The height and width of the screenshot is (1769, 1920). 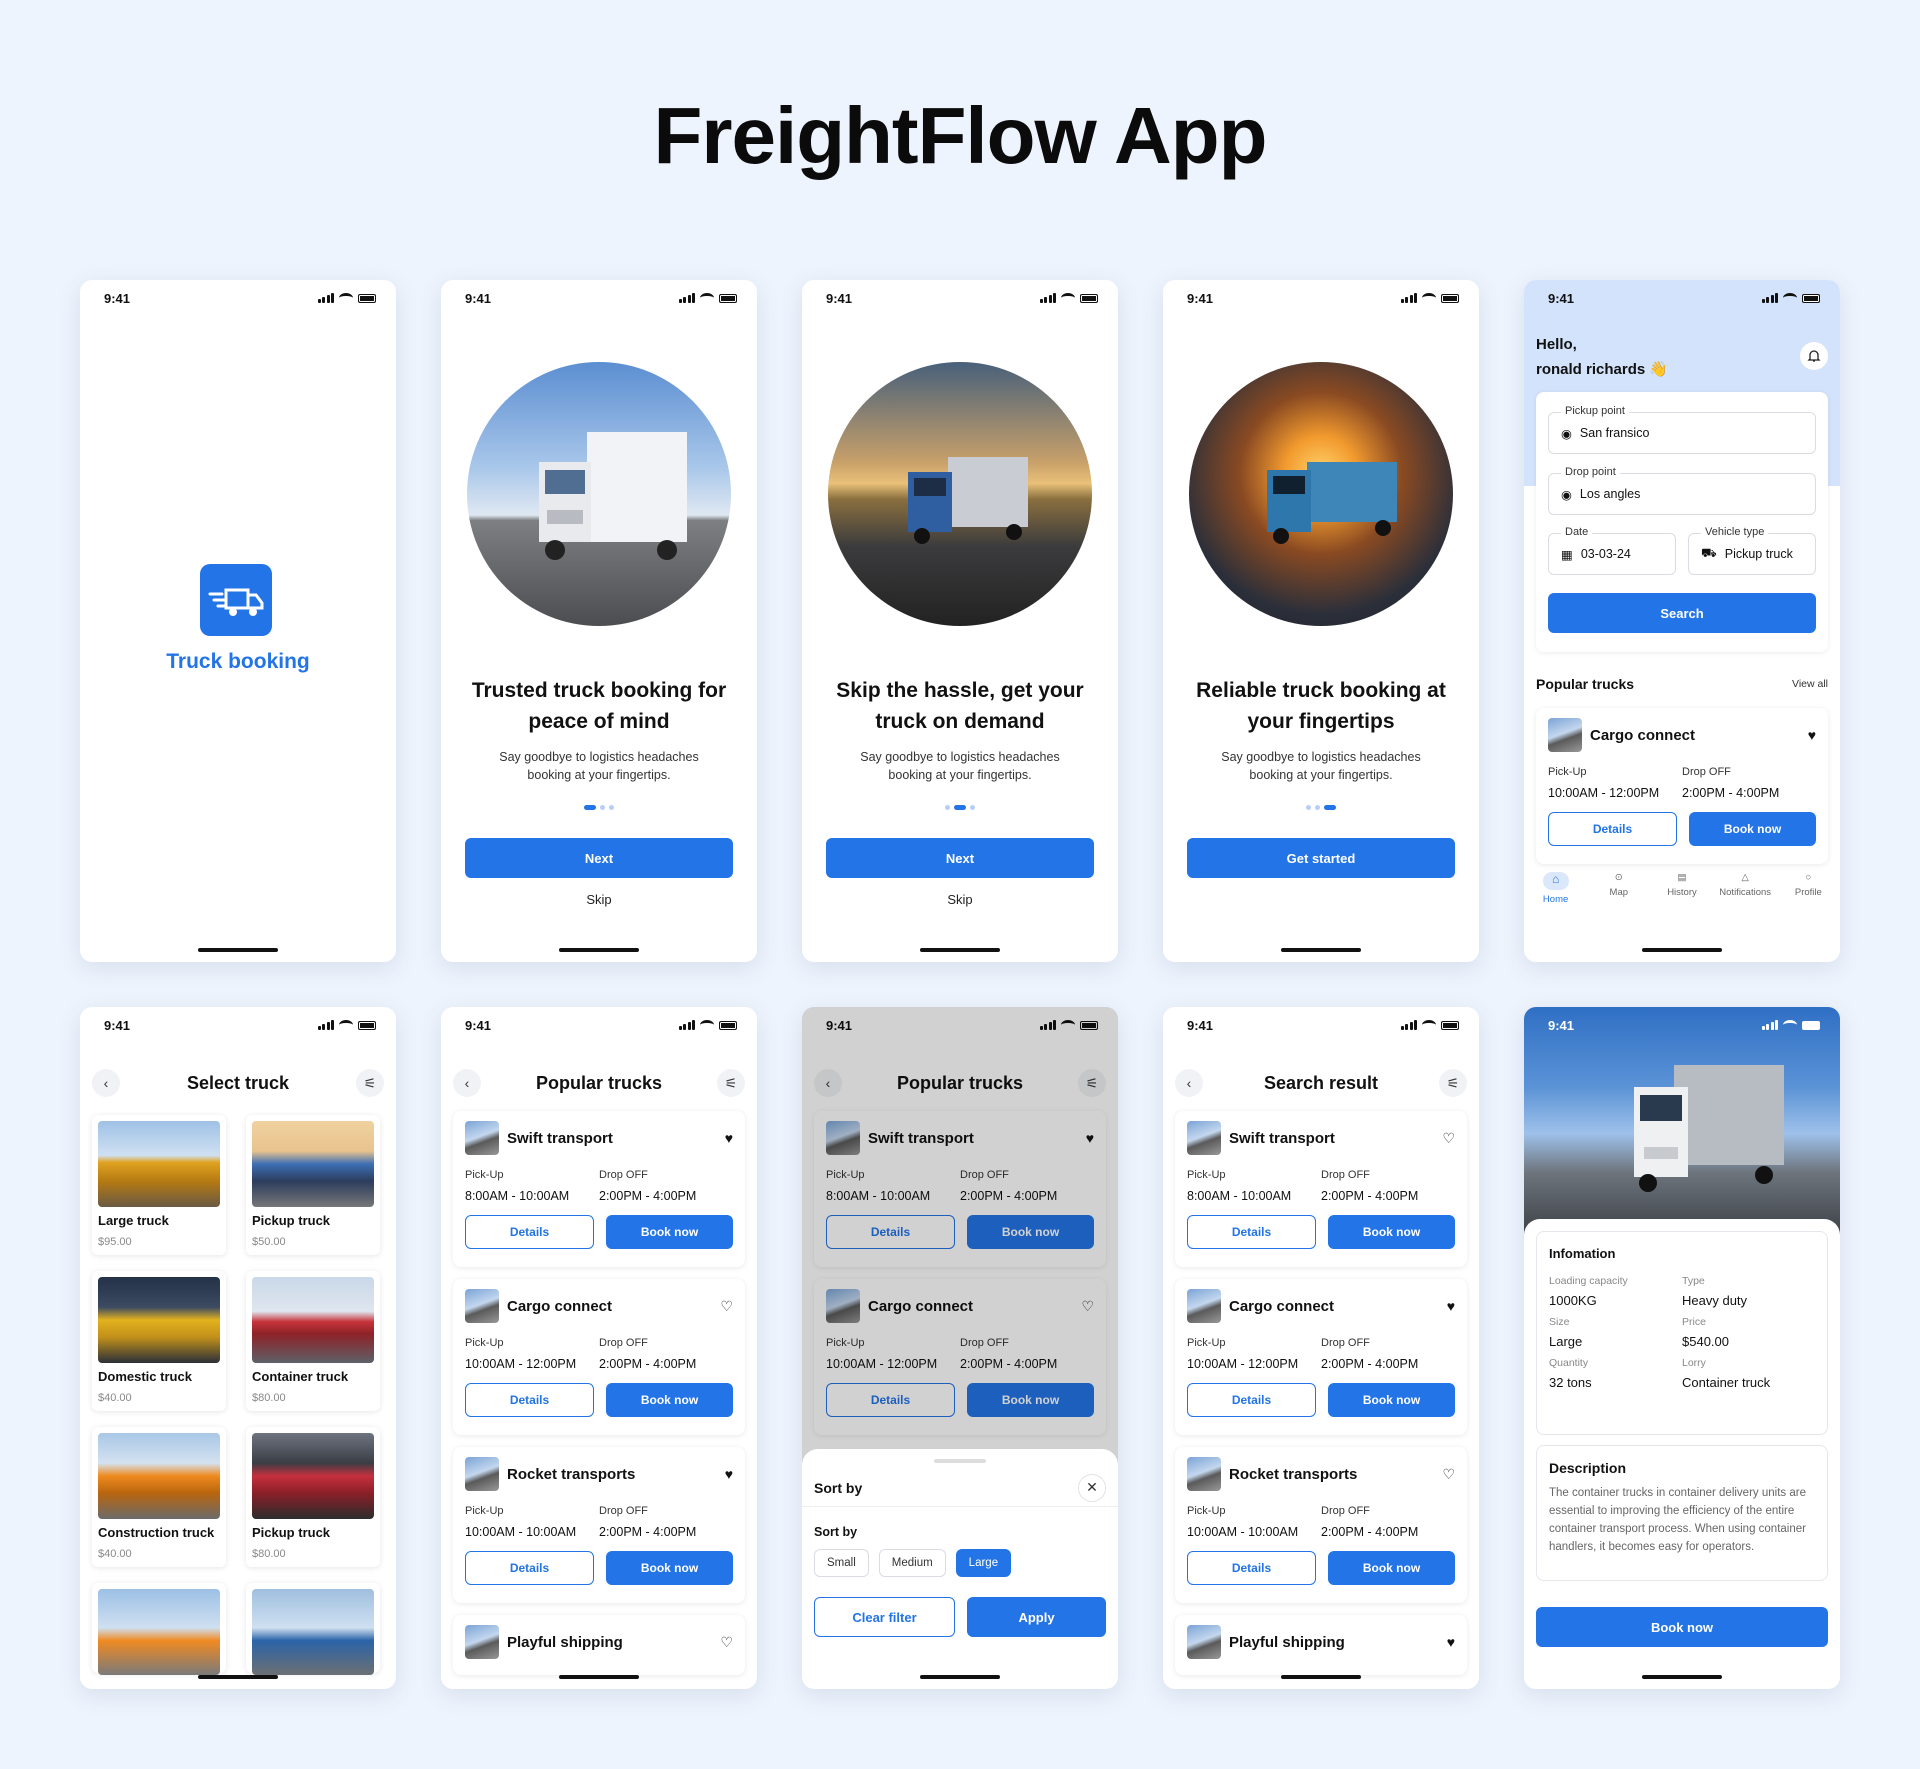 I want to click on truck-thumbnail, so click(x=482, y=1306).